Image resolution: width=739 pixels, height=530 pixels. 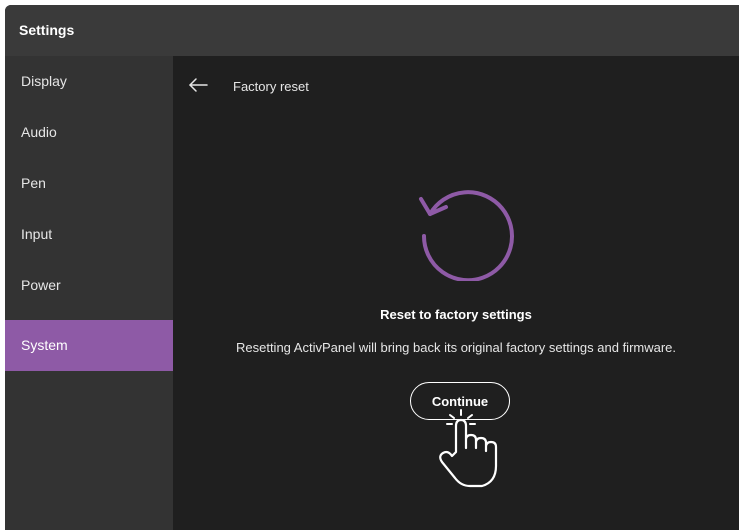 What do you see at coordinates (39, 132) in the screenshot?
I see `sidebar-item-label: Audio` at bounding box center [39, 132].